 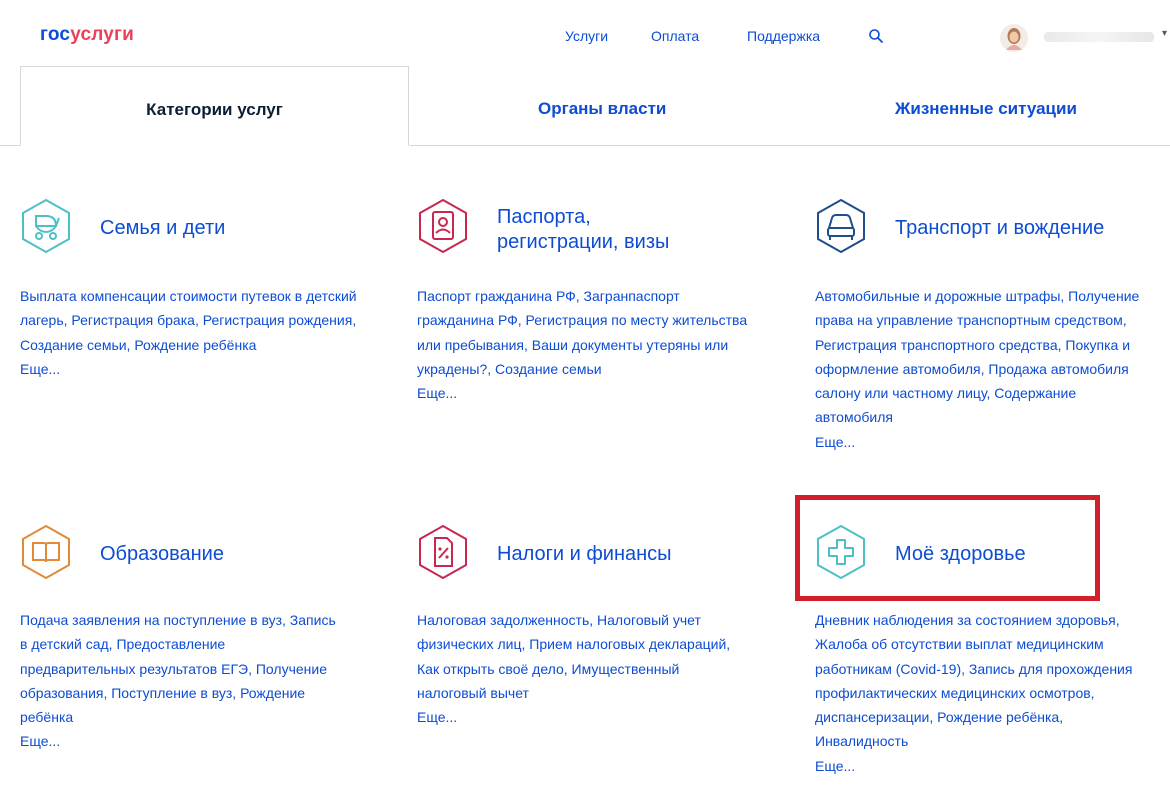 What do you see at coordinates (986, 109) in the screenshot?
I see `tab-life-situations: Жизненные ситуации` at bounding box center [986, 109].